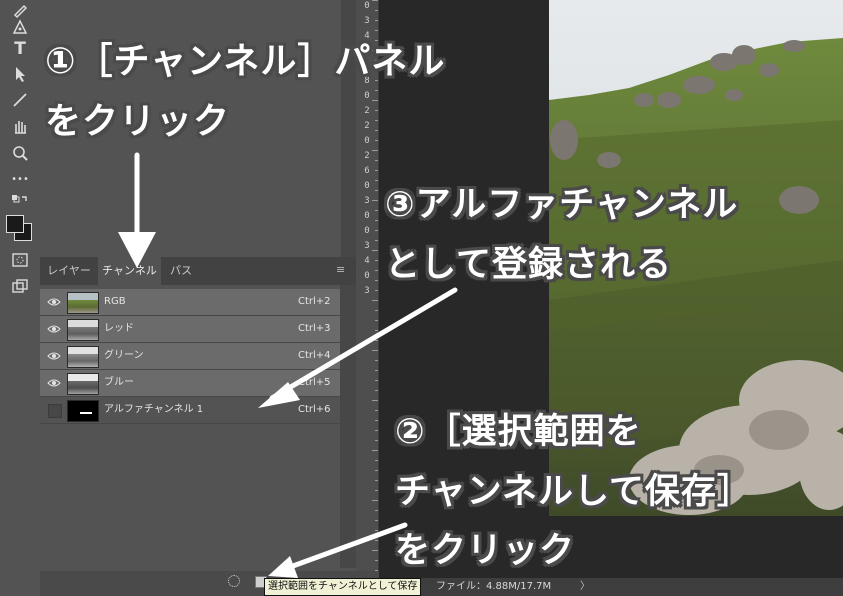 This screenshot has width=843, height=596. I want to click on ruler-tick-label: 6, so click(367, 171).